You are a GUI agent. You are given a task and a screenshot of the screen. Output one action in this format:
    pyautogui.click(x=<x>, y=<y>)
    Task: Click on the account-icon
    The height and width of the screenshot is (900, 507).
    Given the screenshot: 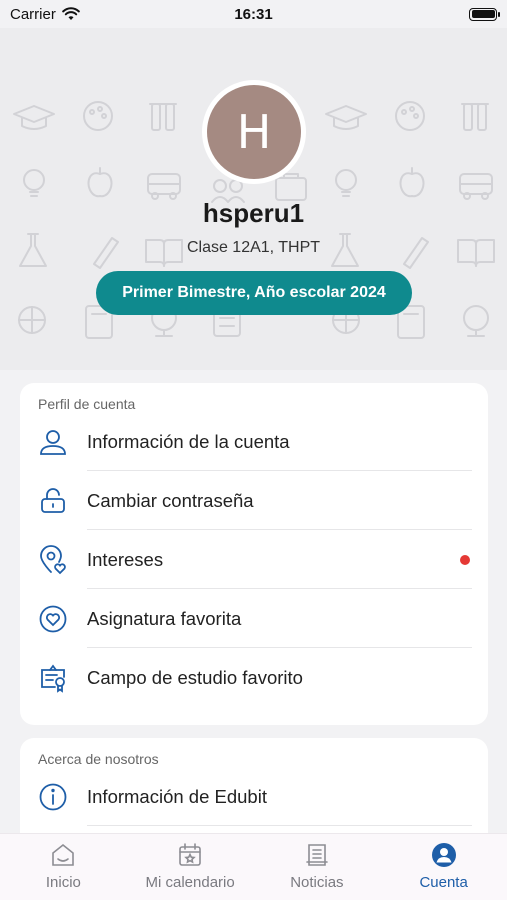 What is the action you would take?
    pyautogui.click(x=443, y=855)
    